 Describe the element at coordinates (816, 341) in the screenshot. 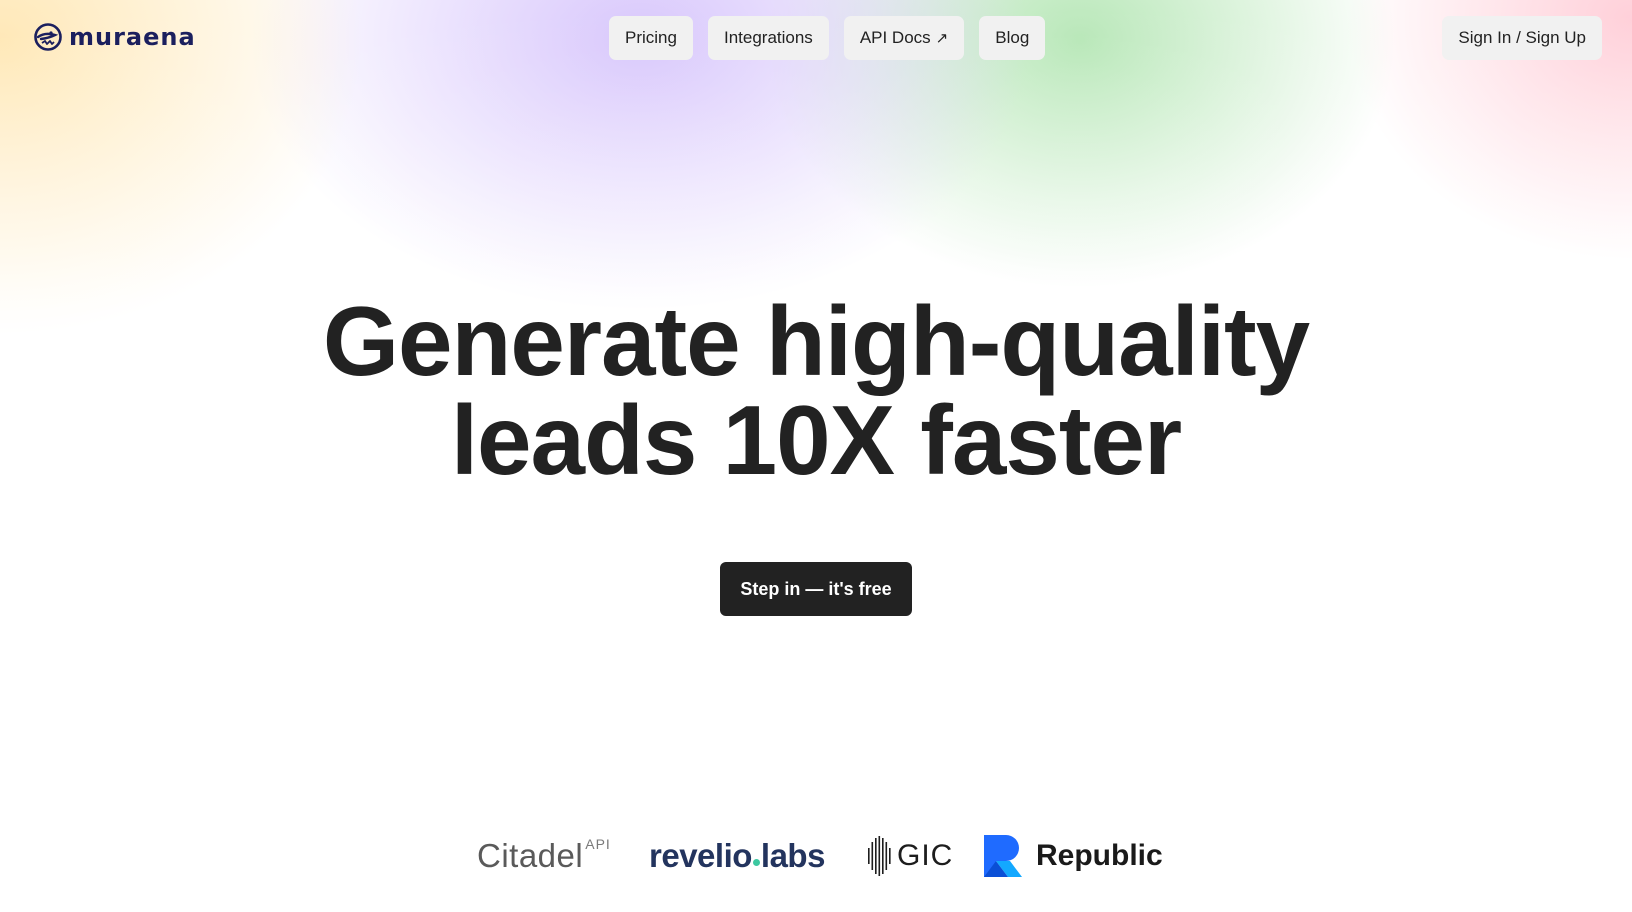

I see `hero-title-line-1: Generate high-quality` at that location.